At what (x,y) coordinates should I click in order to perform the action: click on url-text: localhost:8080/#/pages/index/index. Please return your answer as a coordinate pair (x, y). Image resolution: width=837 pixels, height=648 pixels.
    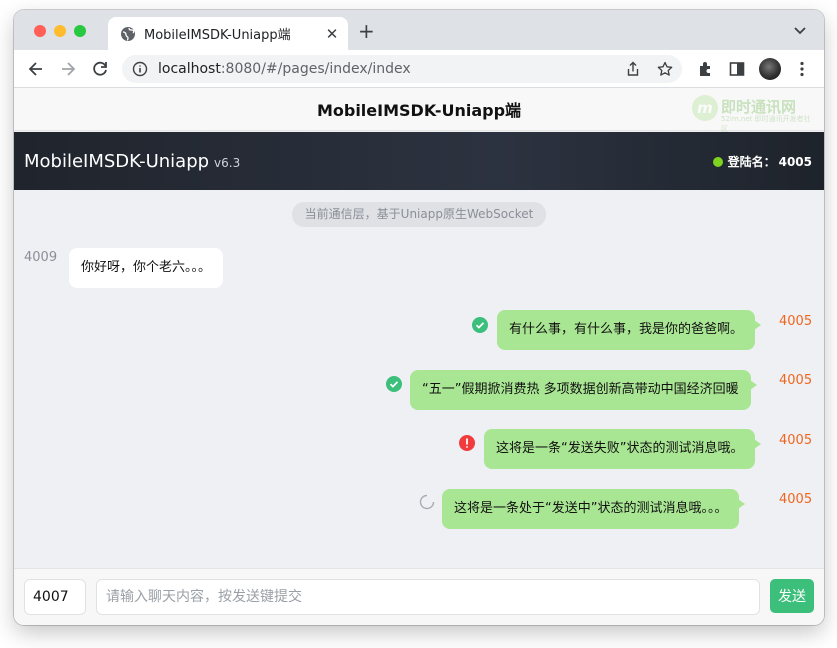
    Looking at the image, I should click on (284, 69).